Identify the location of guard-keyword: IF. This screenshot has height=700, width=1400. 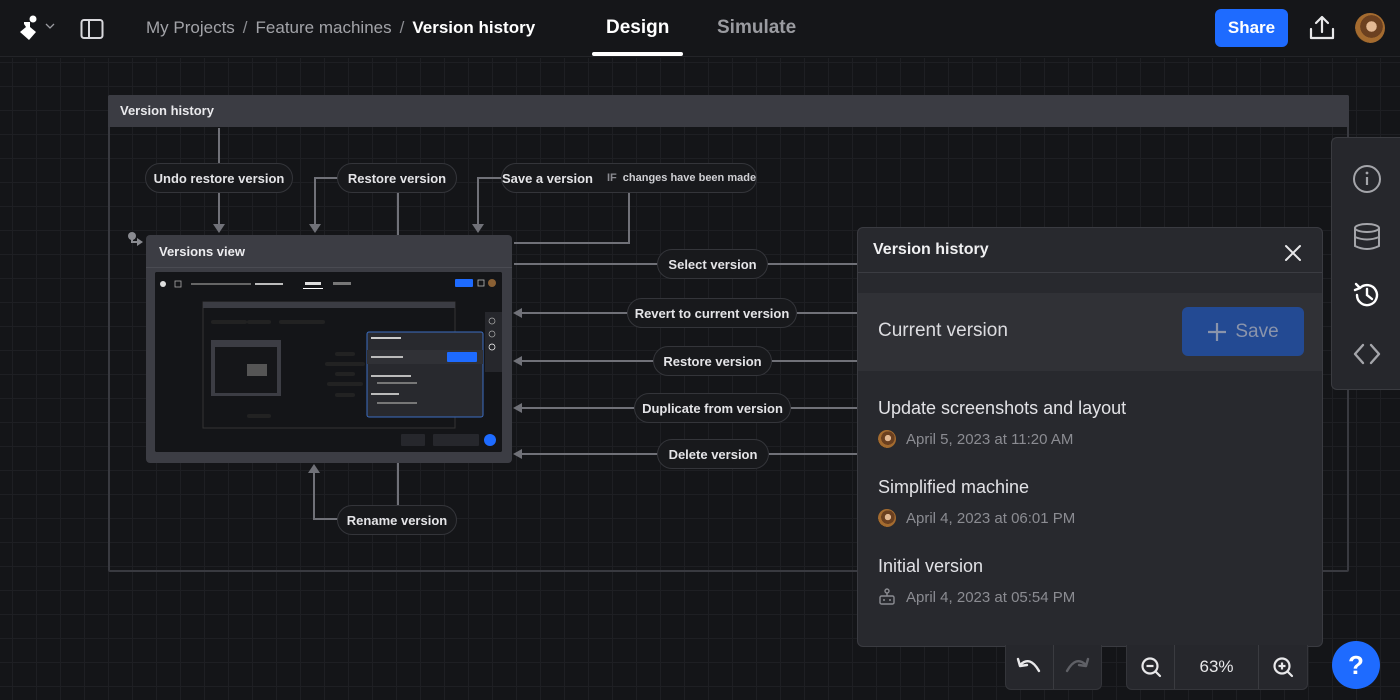
(612, 178).